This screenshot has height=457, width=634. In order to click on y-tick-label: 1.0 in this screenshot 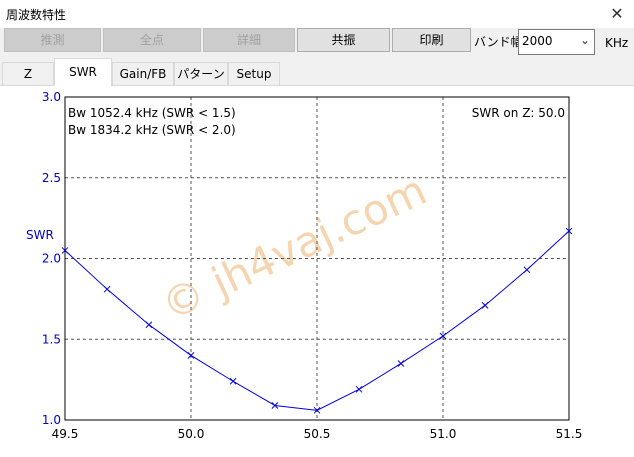, I will do `click(51, 420)`.